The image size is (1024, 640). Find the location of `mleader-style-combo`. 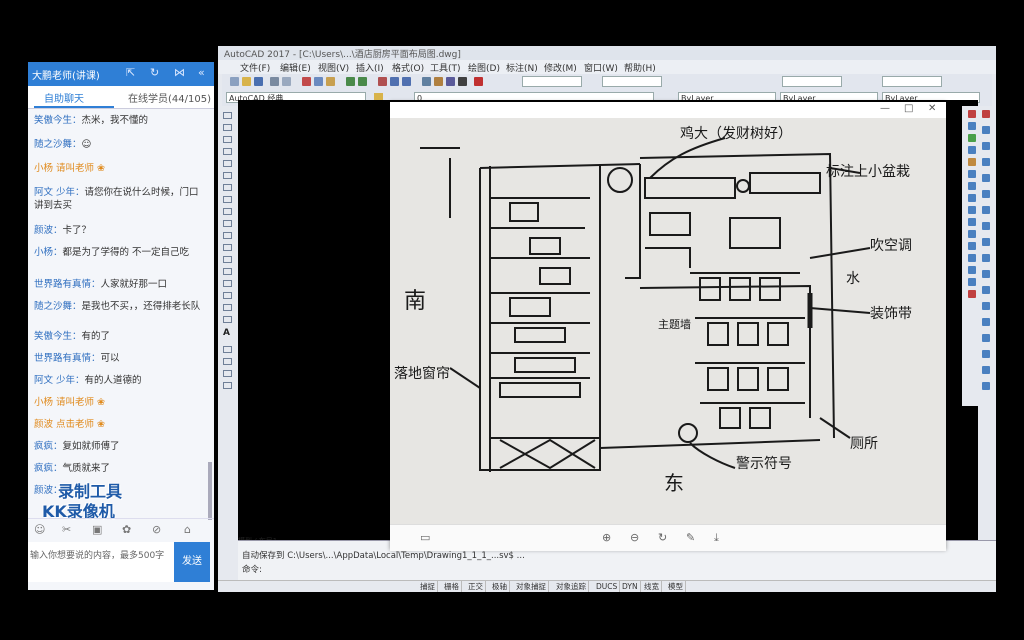

mleader-style-combo is located at coordinates (912, 81).